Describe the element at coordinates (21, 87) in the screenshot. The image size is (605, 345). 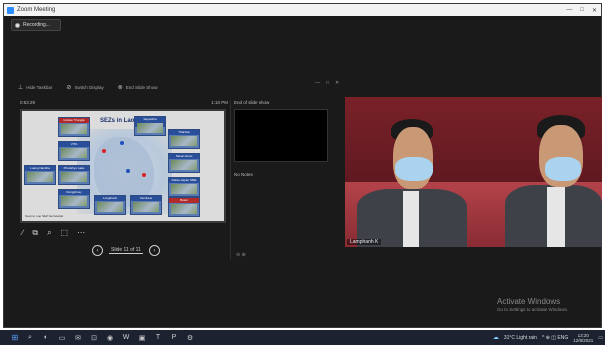
I see `hide-taskbar-icon: ⊥` at that location.